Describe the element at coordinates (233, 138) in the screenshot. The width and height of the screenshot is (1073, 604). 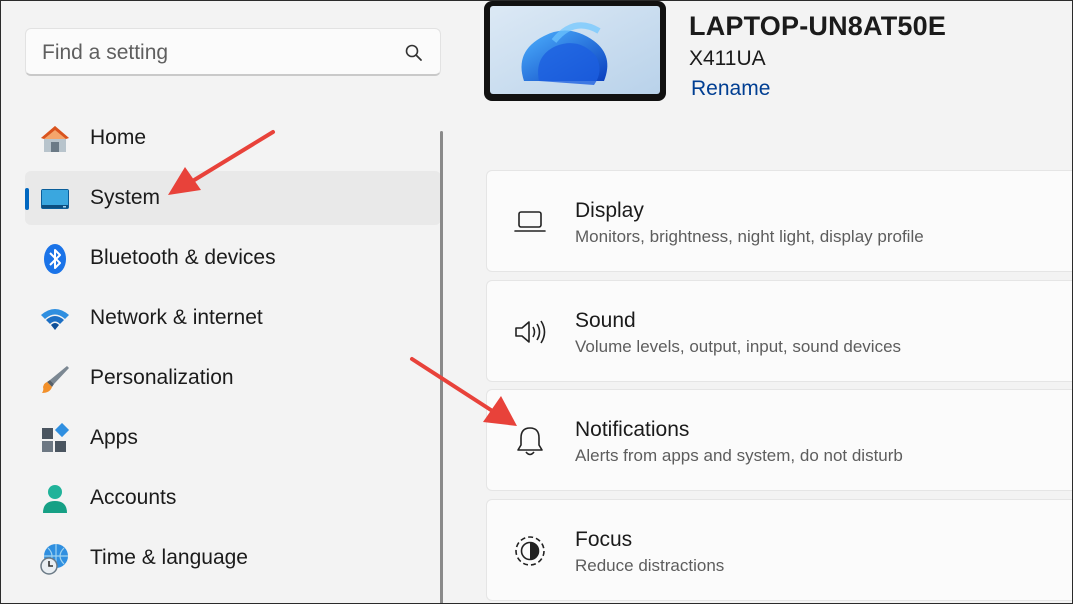
I see `sidebar-item-home: Home` at that location.